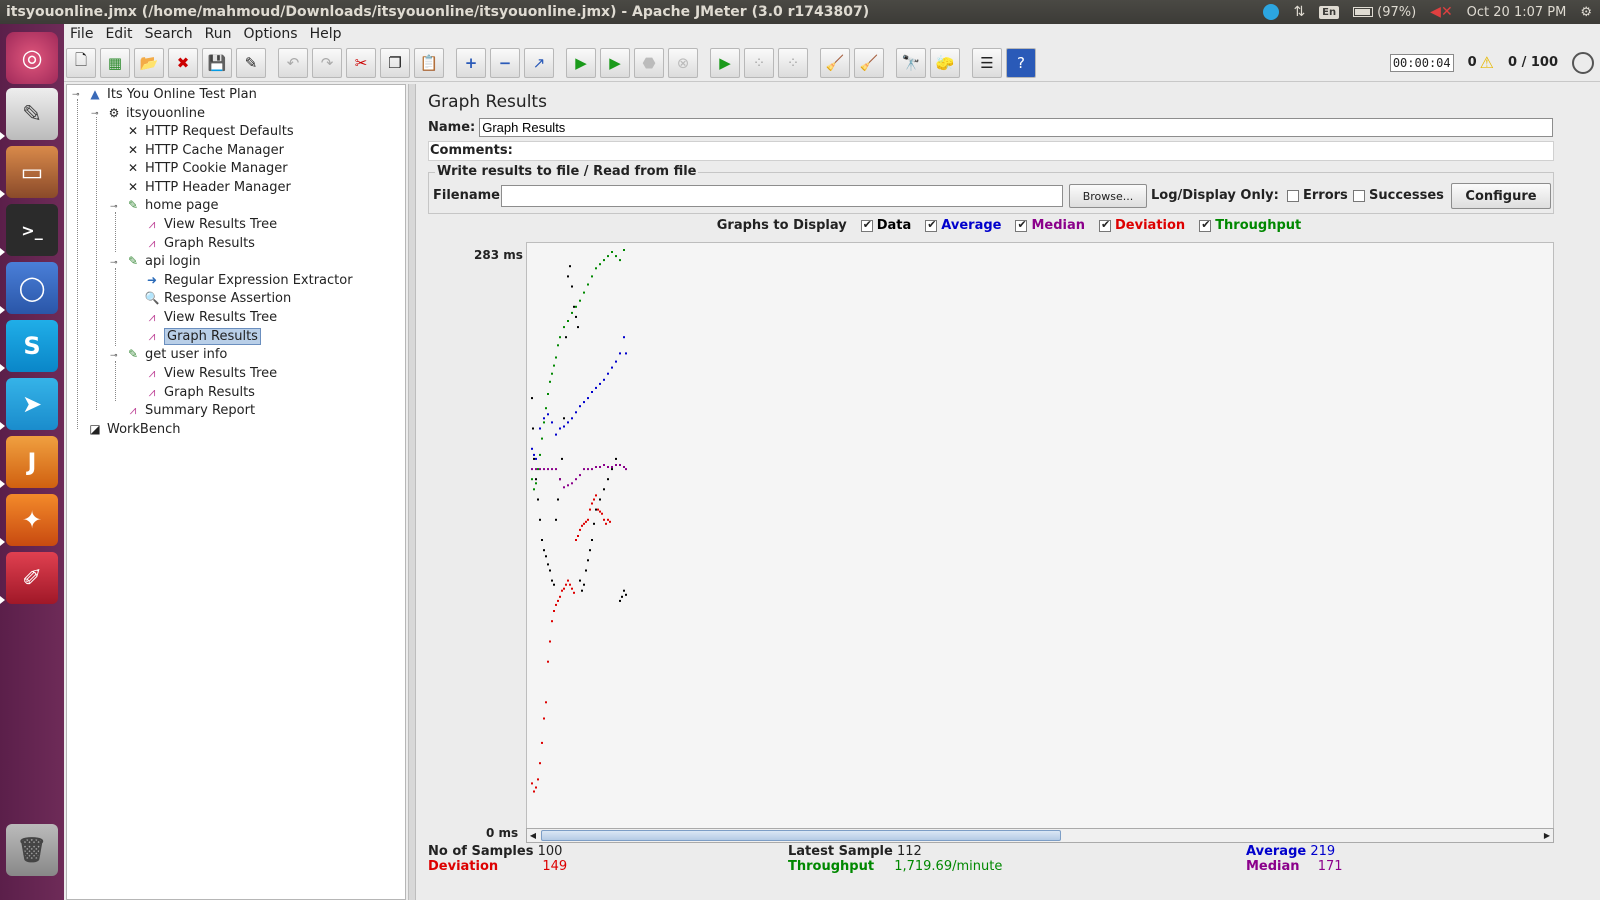  What do you see at coordinates (991, 151) in the screenshot?
I see `comments-field: Comments:` at bounding box center [991, 151].